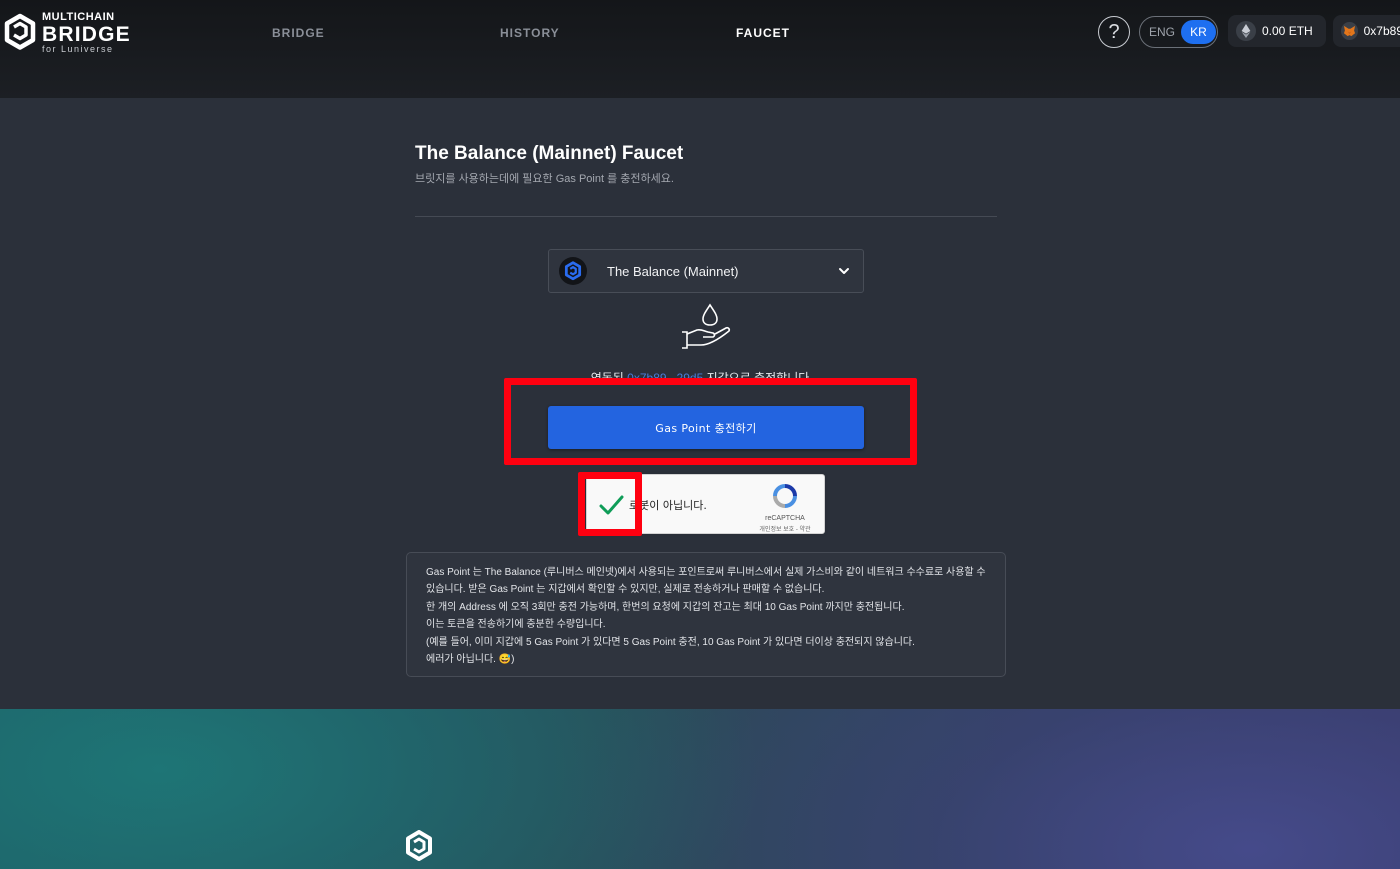 The width and height of the screenshot is (1400, 869). What do you see at coordinates (530, 33) in the screenshot?
I see `nav-history: HISTORY` at bounding box center [530, 33].